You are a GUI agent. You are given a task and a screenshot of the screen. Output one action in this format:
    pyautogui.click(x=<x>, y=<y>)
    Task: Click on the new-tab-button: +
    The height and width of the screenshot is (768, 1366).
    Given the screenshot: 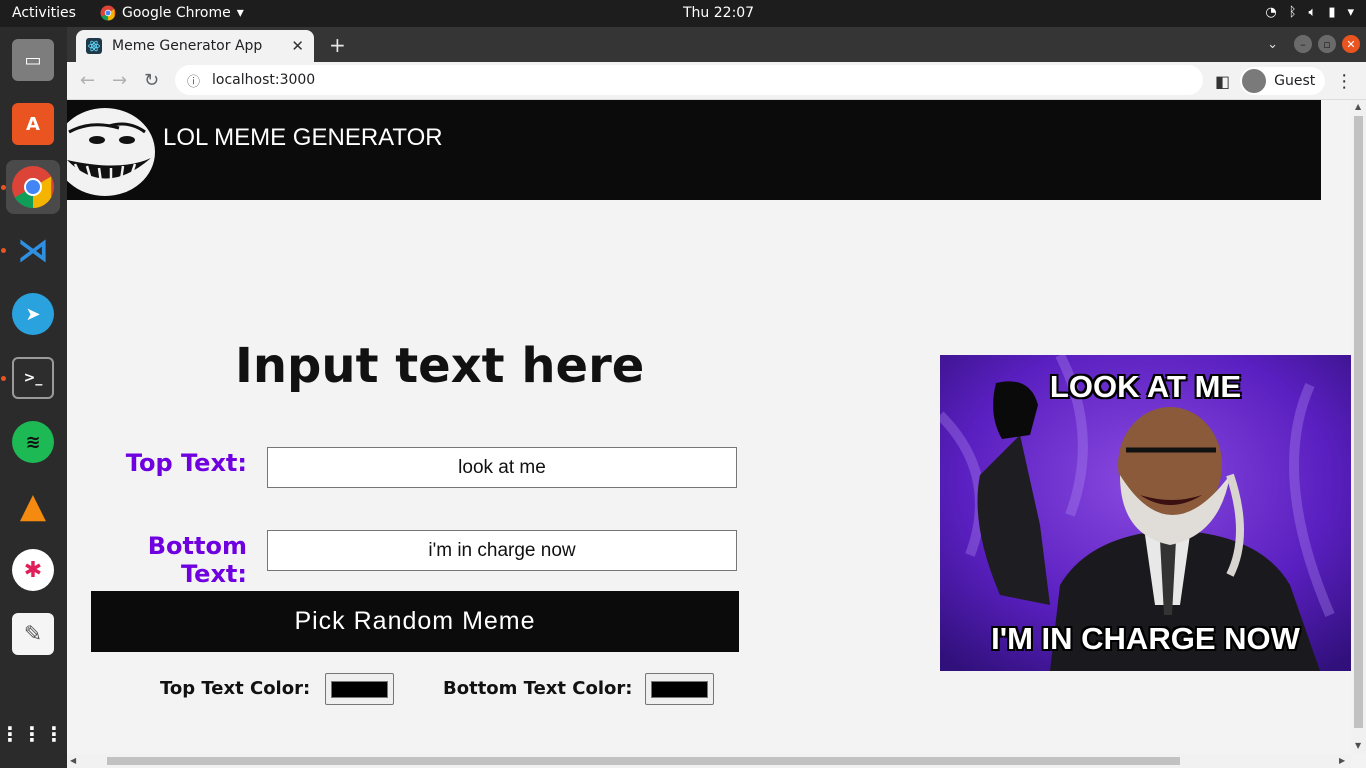 What is the action you would take?
    pyautogui.click(x=337, y=45)
    